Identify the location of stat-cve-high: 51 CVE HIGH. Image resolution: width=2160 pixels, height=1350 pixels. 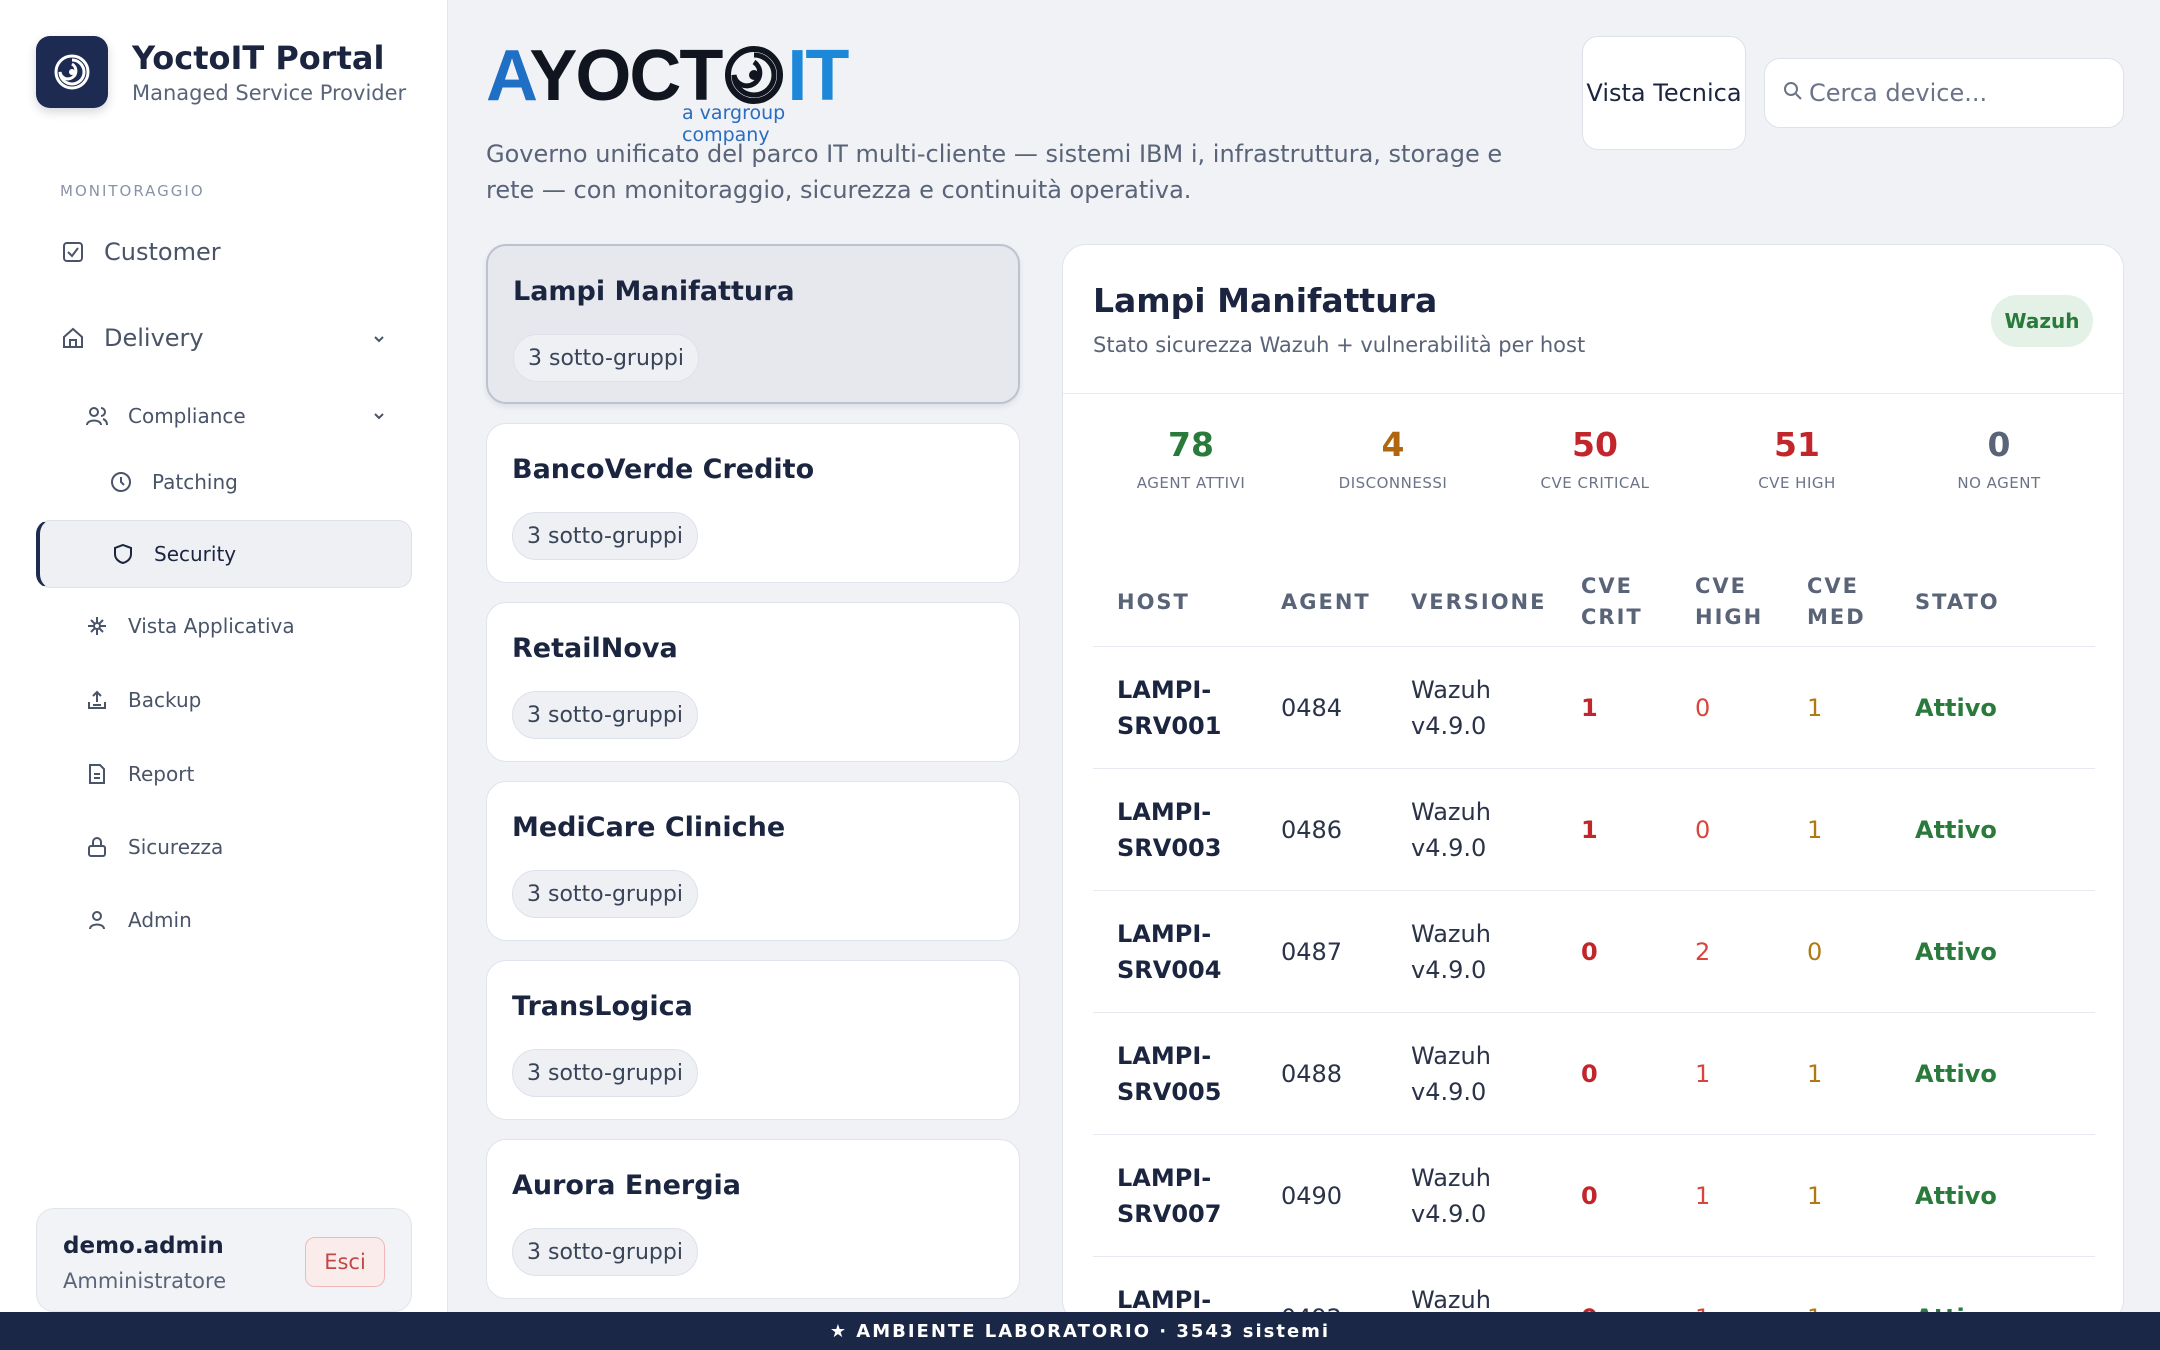
(1797, 458).